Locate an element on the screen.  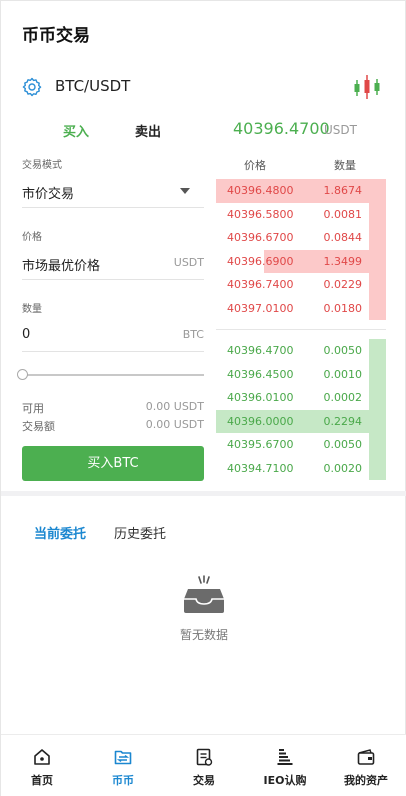
bid-row: 40396.4700 0.0050 is located at coordinates (301, 351).